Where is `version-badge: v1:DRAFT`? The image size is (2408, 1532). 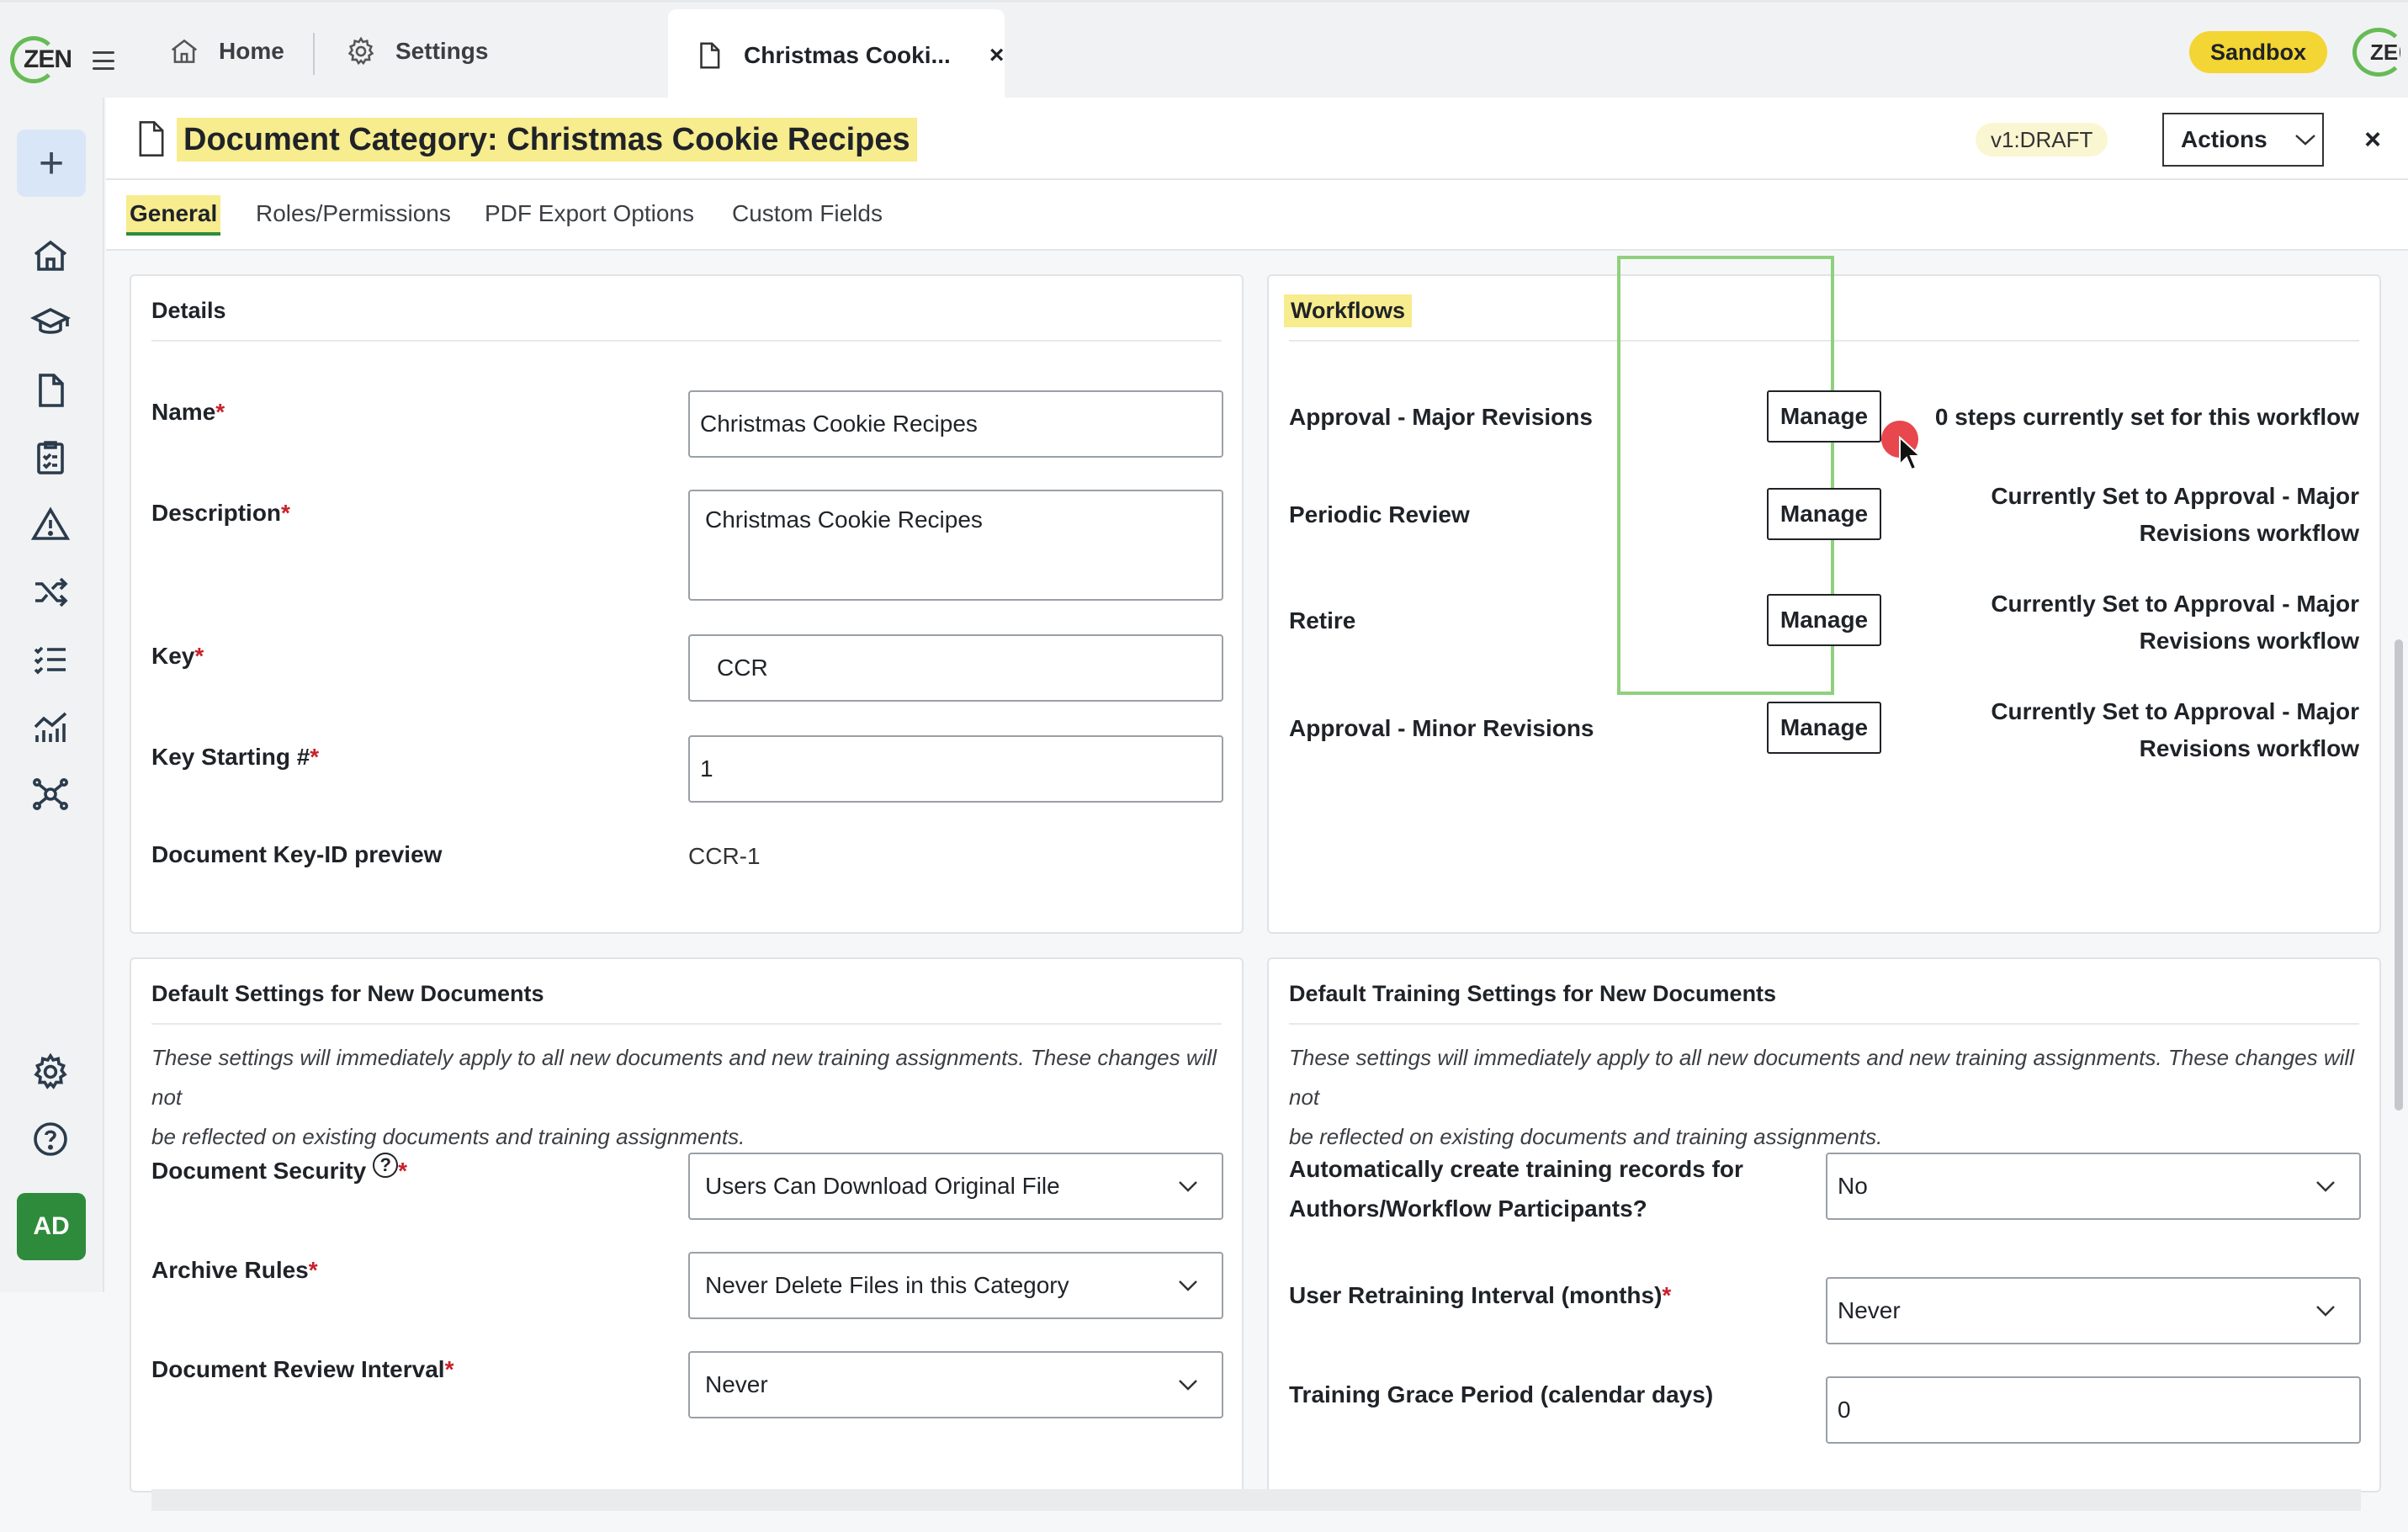 version-badge: v1:DRAFT is located at coordinates (2042, 139).